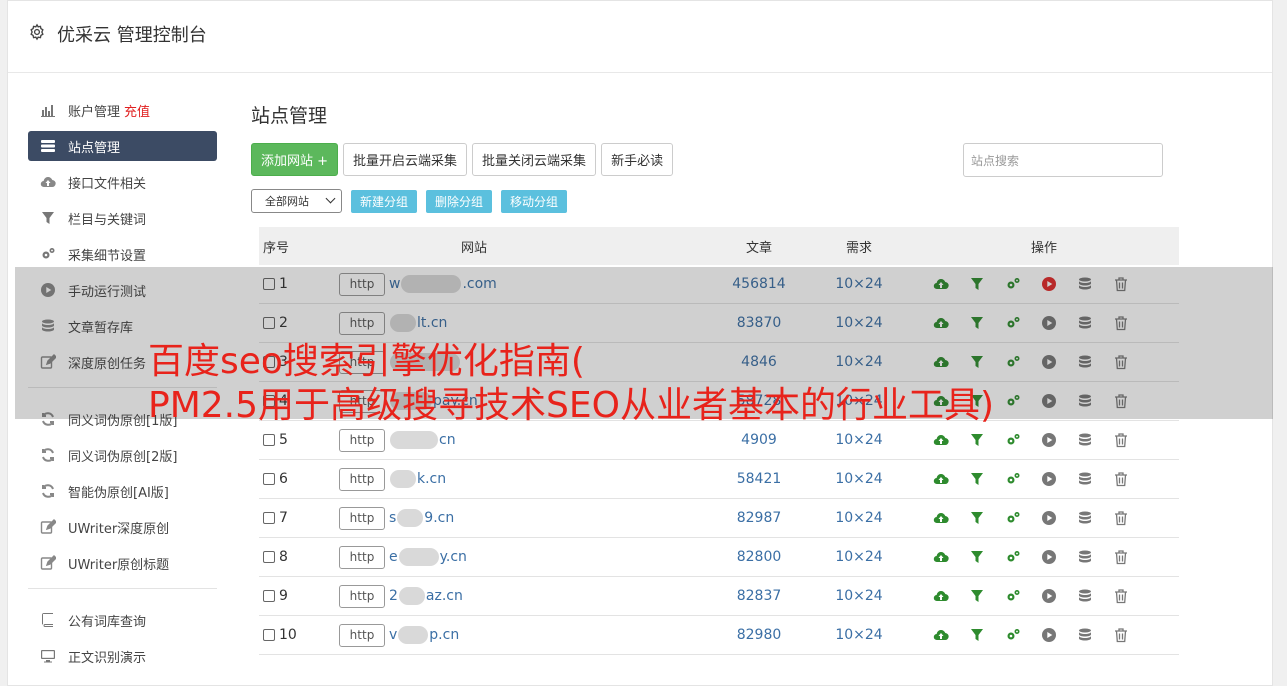 The image size is (1287, 686). I want to click on sidebar-item-sites: 站点管理, so click(122, 146).